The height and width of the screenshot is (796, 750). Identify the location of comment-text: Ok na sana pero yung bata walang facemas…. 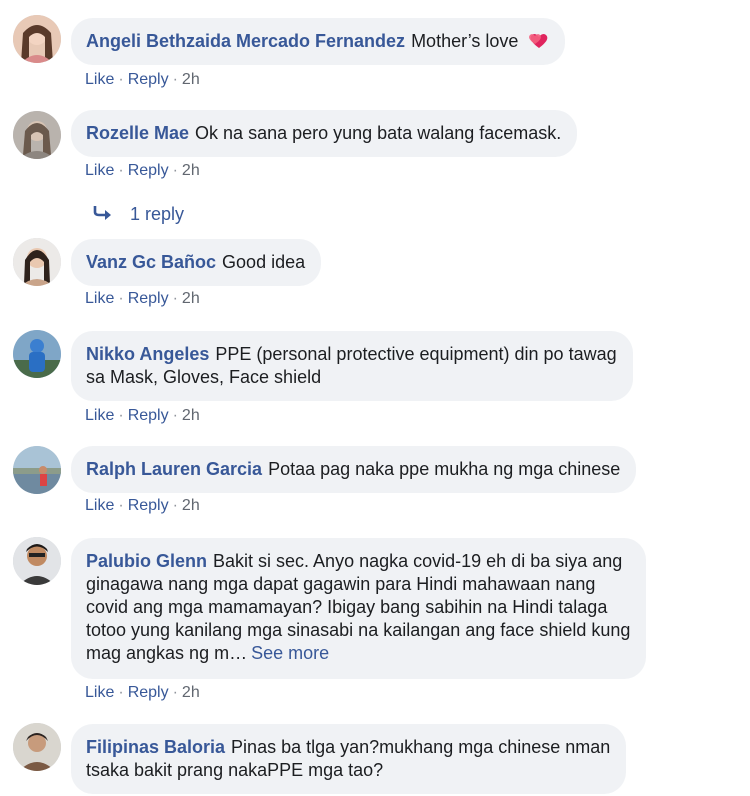
(378, 133).